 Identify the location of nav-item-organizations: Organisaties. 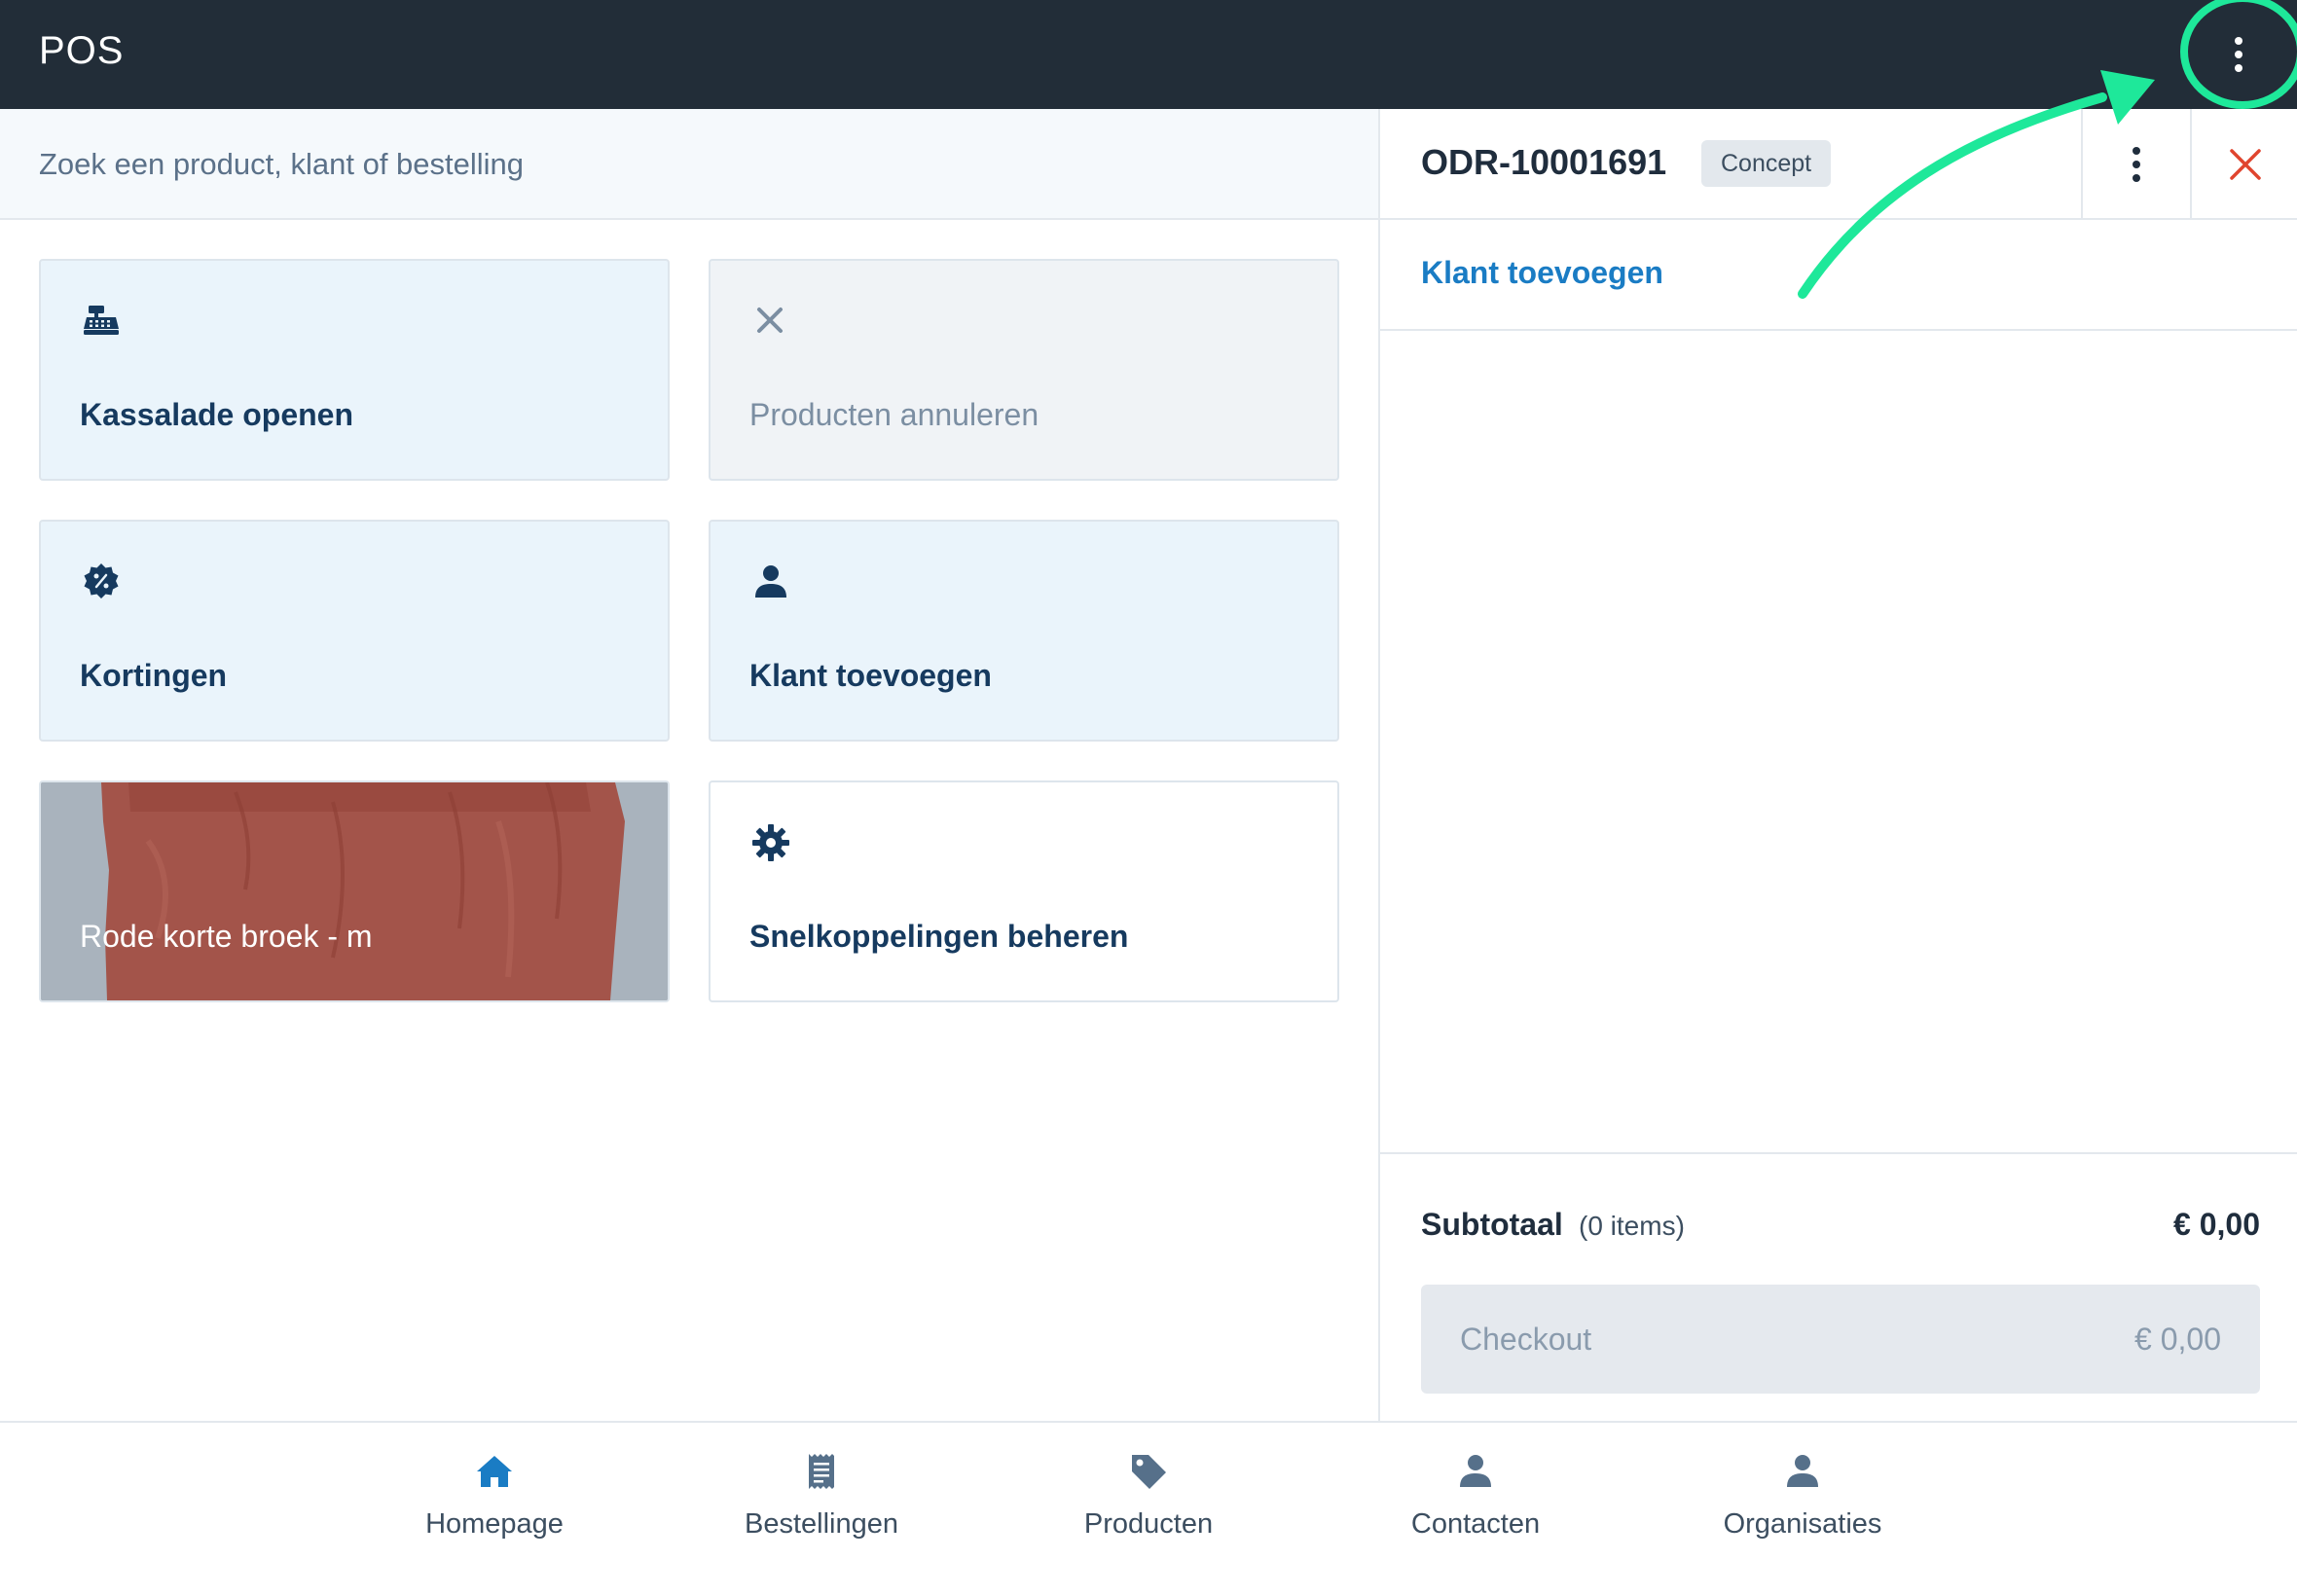
(1802, 1508).